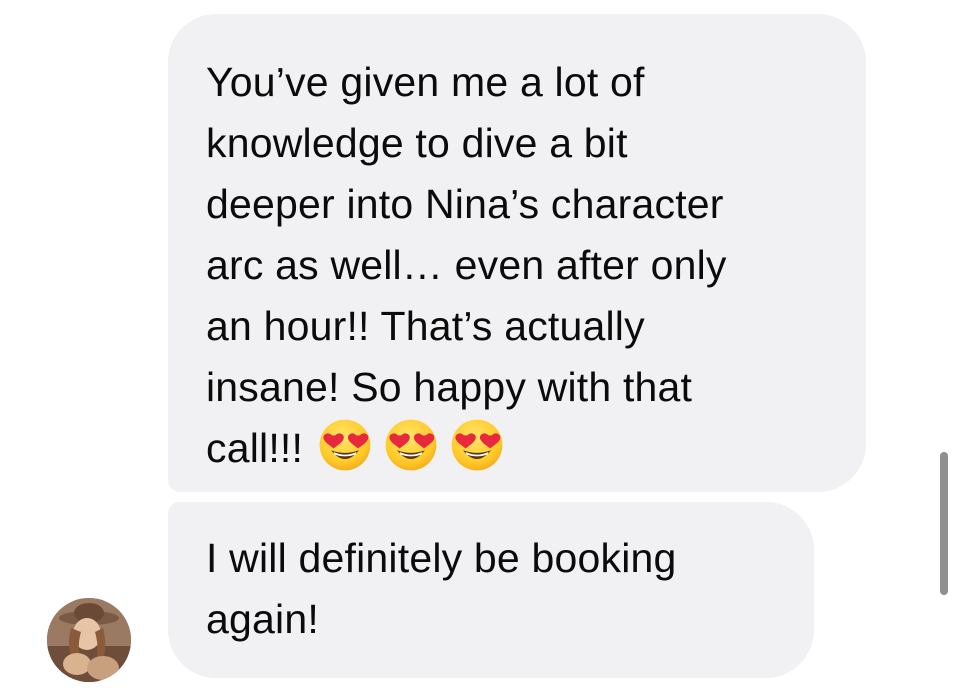 The image size is (959, 700). I want to click on avatar, so click(89, 640).